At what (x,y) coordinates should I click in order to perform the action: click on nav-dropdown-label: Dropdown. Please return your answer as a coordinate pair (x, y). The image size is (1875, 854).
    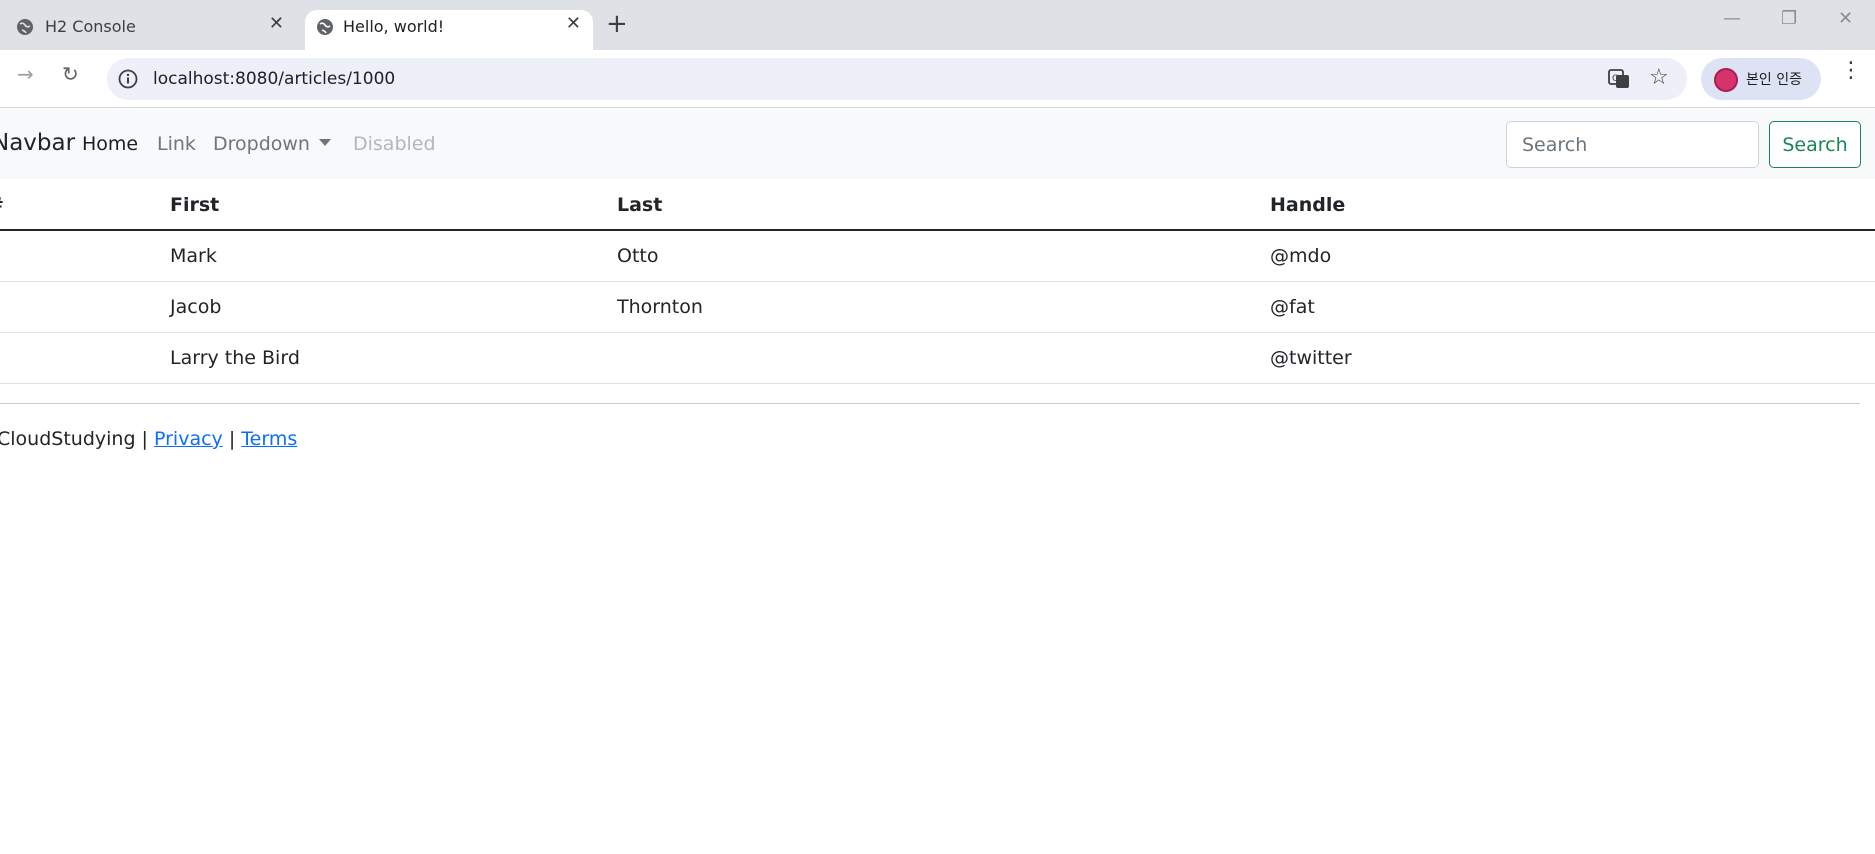
    Looking at the image, I should click on (261, 144).